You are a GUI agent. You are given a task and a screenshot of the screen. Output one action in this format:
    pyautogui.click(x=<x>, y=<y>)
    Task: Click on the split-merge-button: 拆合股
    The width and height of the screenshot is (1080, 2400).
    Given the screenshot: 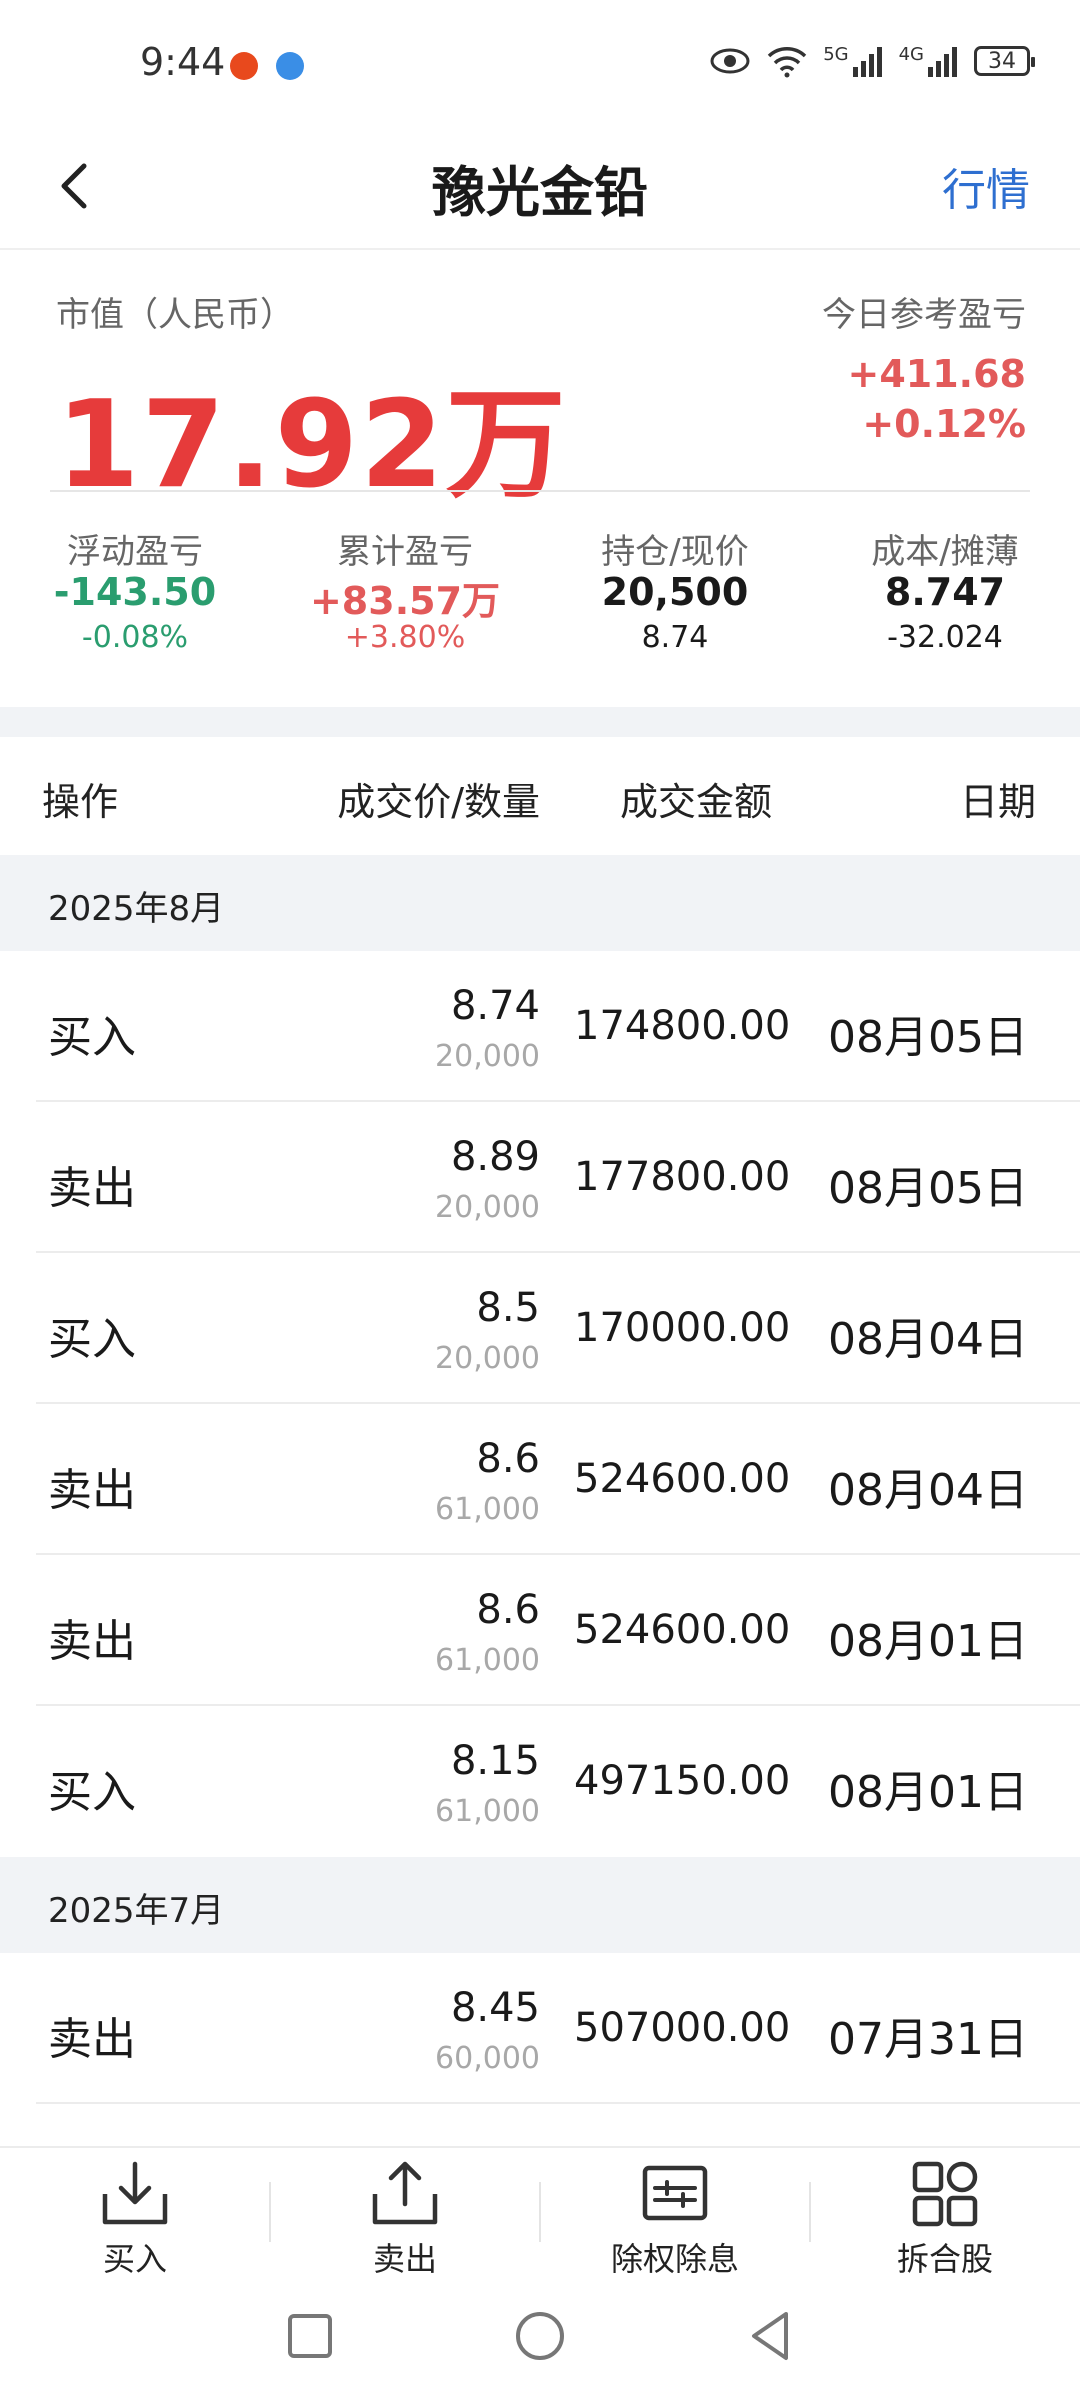 What is the action you would take?
    pyautogui.click(x=945, y=2218)
    